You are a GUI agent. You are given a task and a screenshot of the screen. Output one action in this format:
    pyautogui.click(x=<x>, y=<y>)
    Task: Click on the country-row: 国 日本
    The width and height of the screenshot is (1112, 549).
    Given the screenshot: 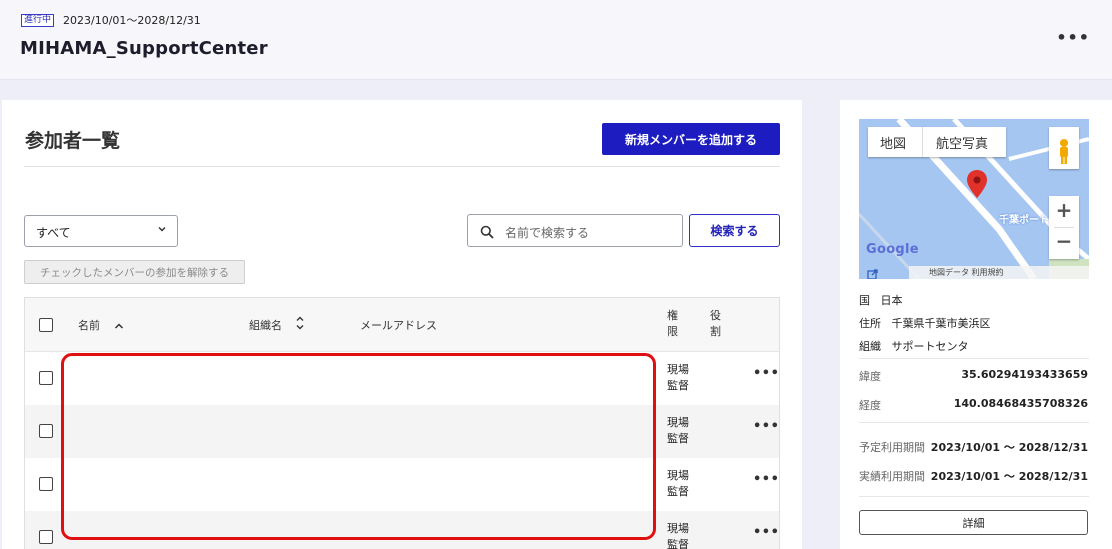 What is the action you would take?
    pyautogui.click(x=881, y=300)
    